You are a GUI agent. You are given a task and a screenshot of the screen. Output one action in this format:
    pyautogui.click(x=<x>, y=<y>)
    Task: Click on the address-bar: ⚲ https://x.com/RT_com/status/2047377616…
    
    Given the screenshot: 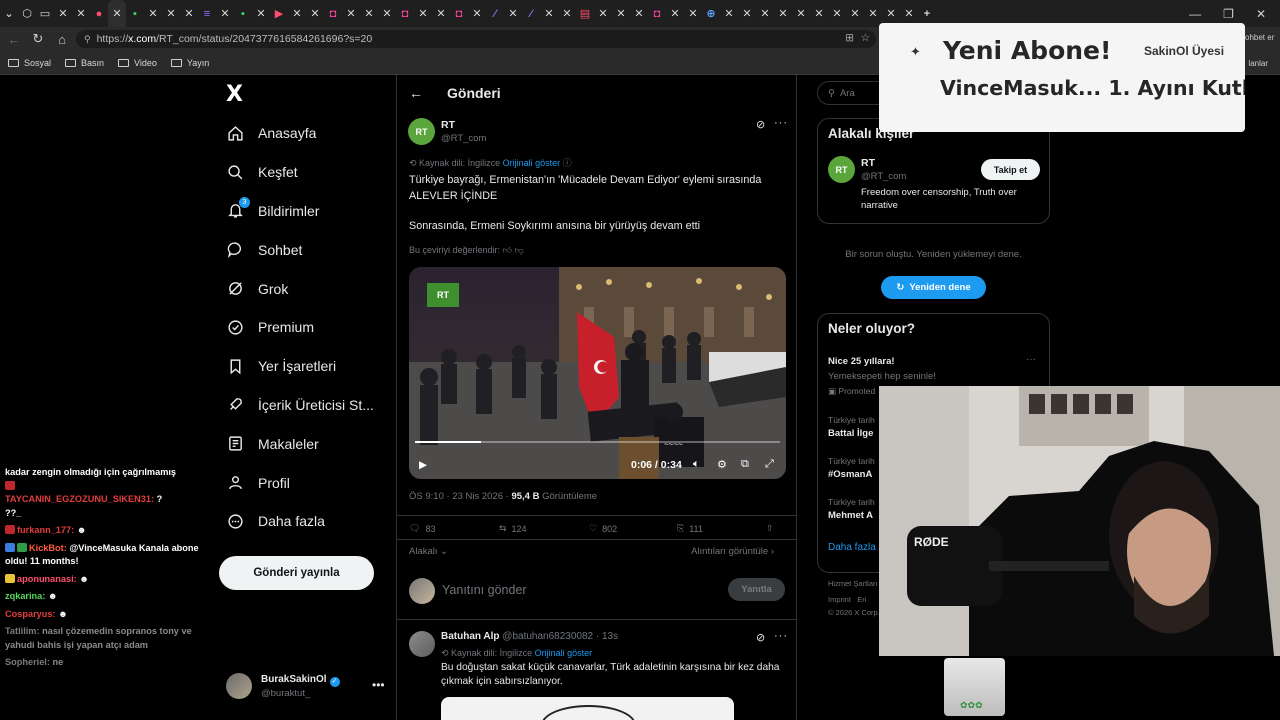 What is the action you would take?
    pyautogui.click(x=476, y=39)
    